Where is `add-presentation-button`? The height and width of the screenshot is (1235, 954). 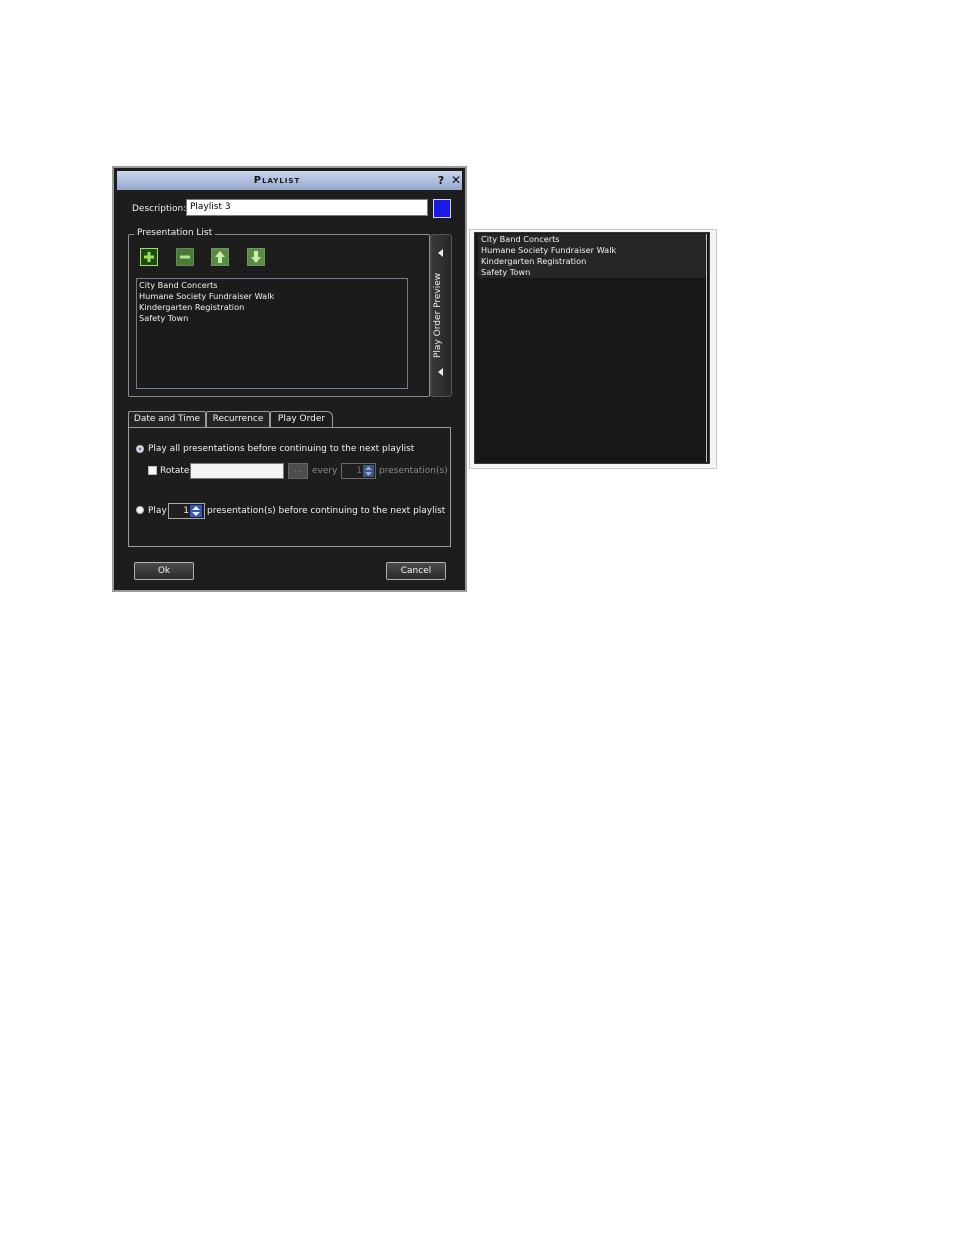
add-presentation-button is located at coordinates (149, 257).